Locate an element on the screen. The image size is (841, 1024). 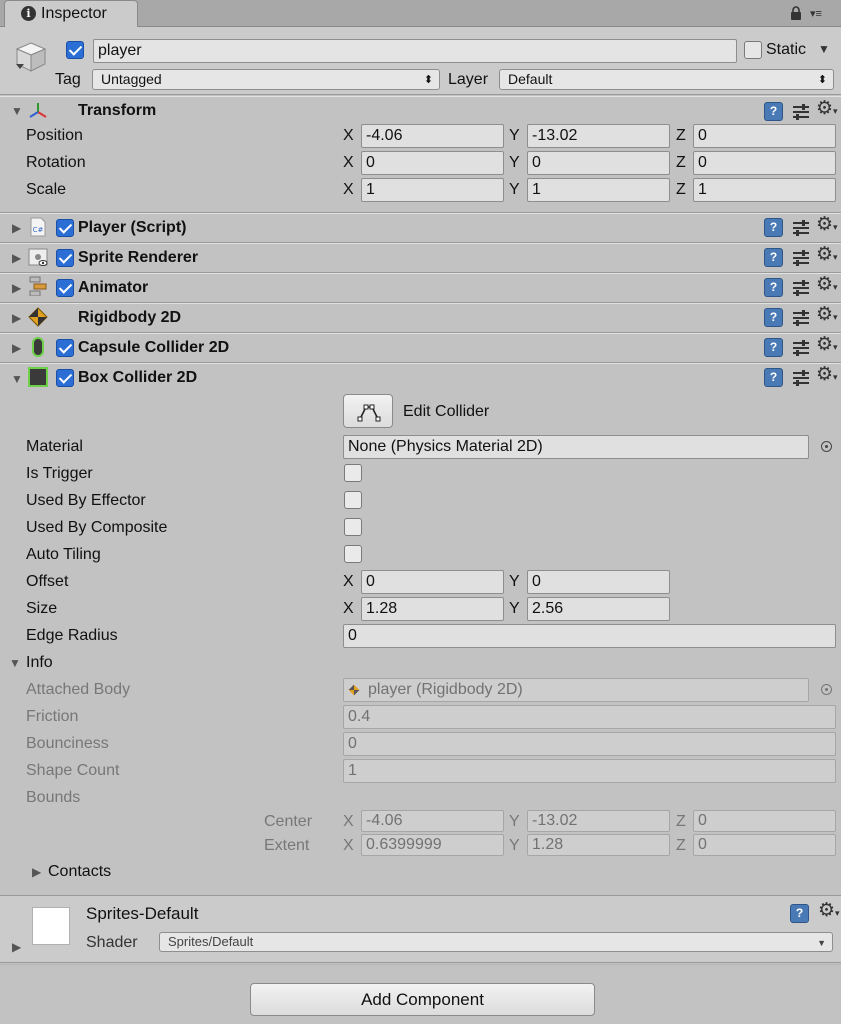
material-foldout-icon: ▶ is located at coordinates (16, 947).